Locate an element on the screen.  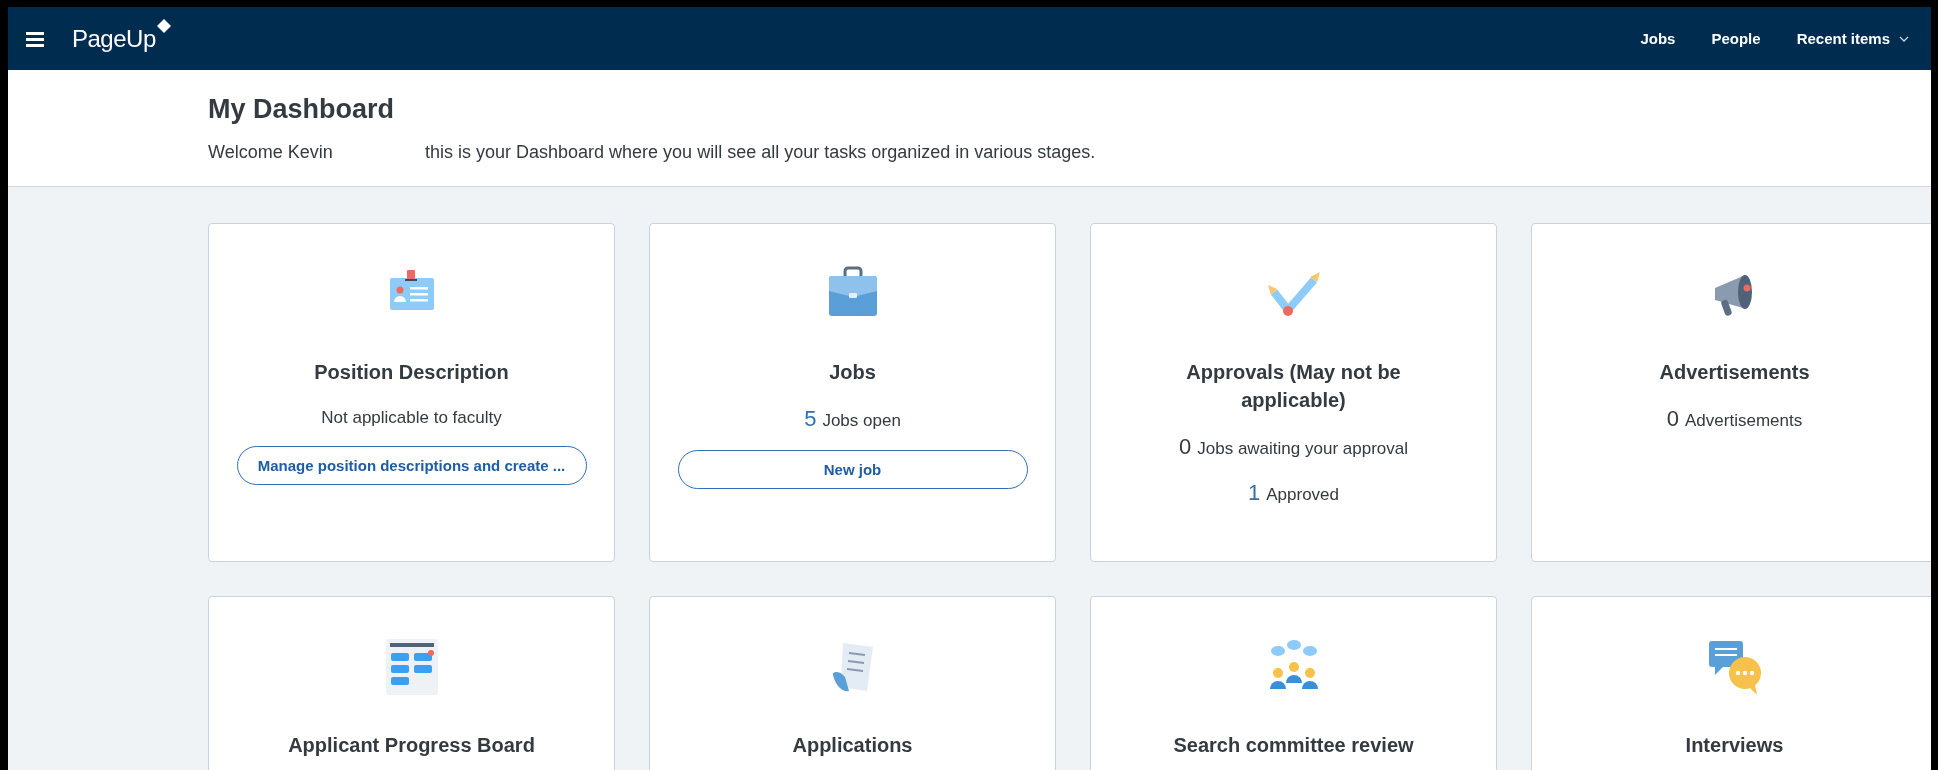
card-title: Applications is located at coordinates (852, 745).